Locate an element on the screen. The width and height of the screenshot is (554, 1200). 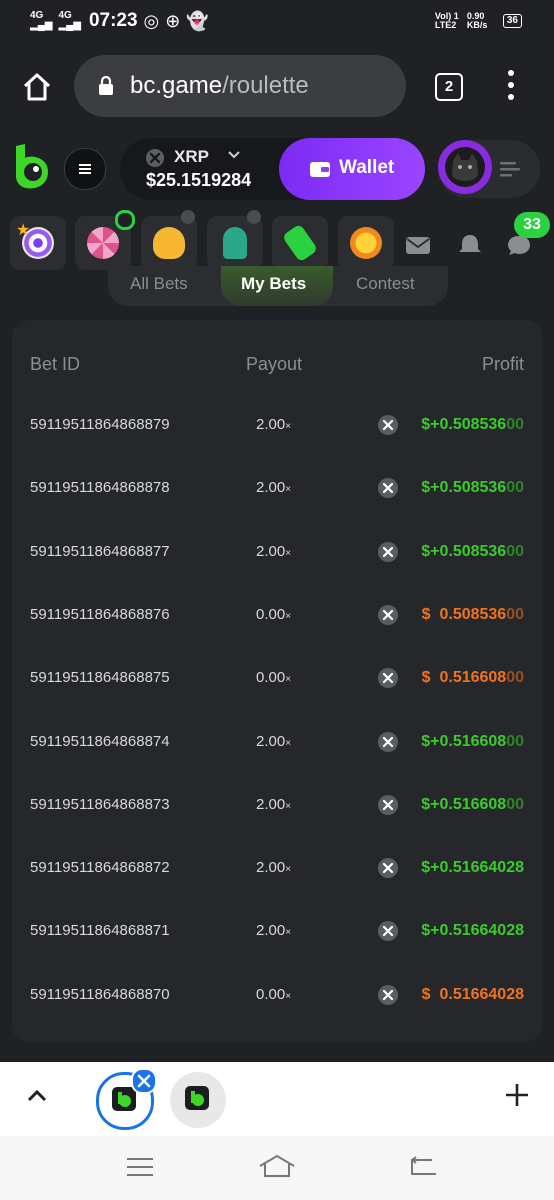
wallet-icon is located at coordinates (320, 169).